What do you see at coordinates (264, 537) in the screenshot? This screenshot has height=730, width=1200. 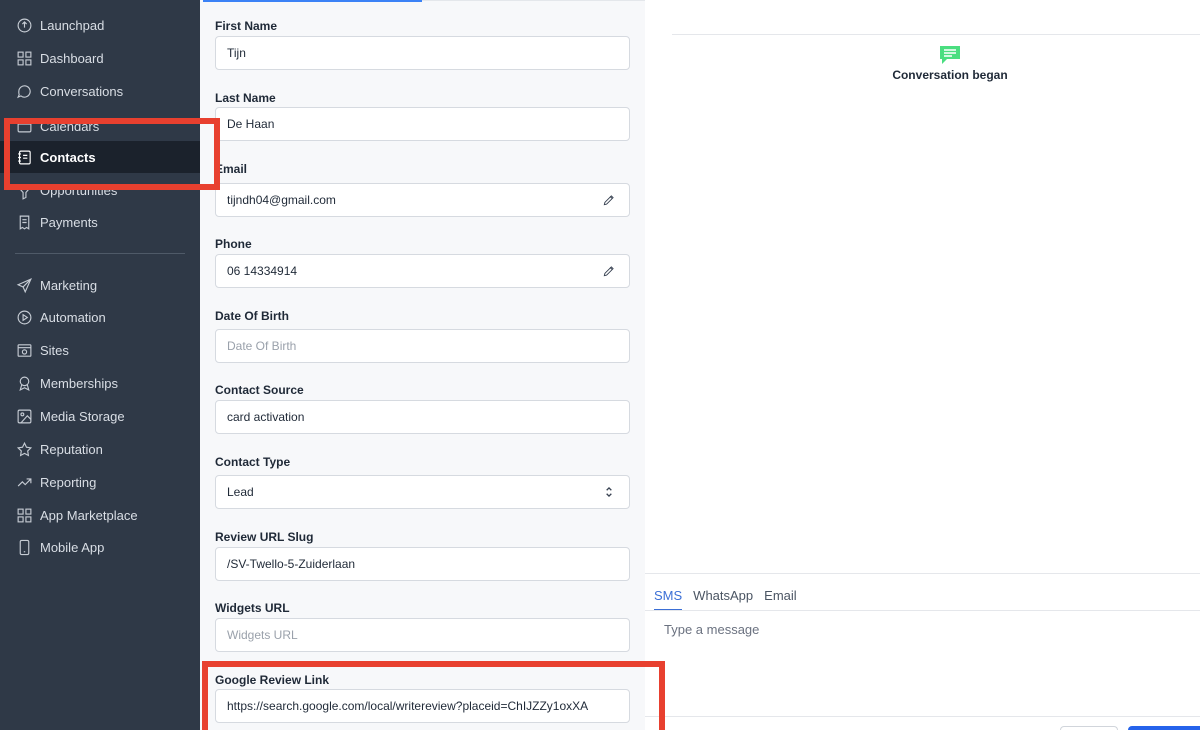 I see `review-url-slug-label: Review URL Slug` at bounding box center [264, 537].